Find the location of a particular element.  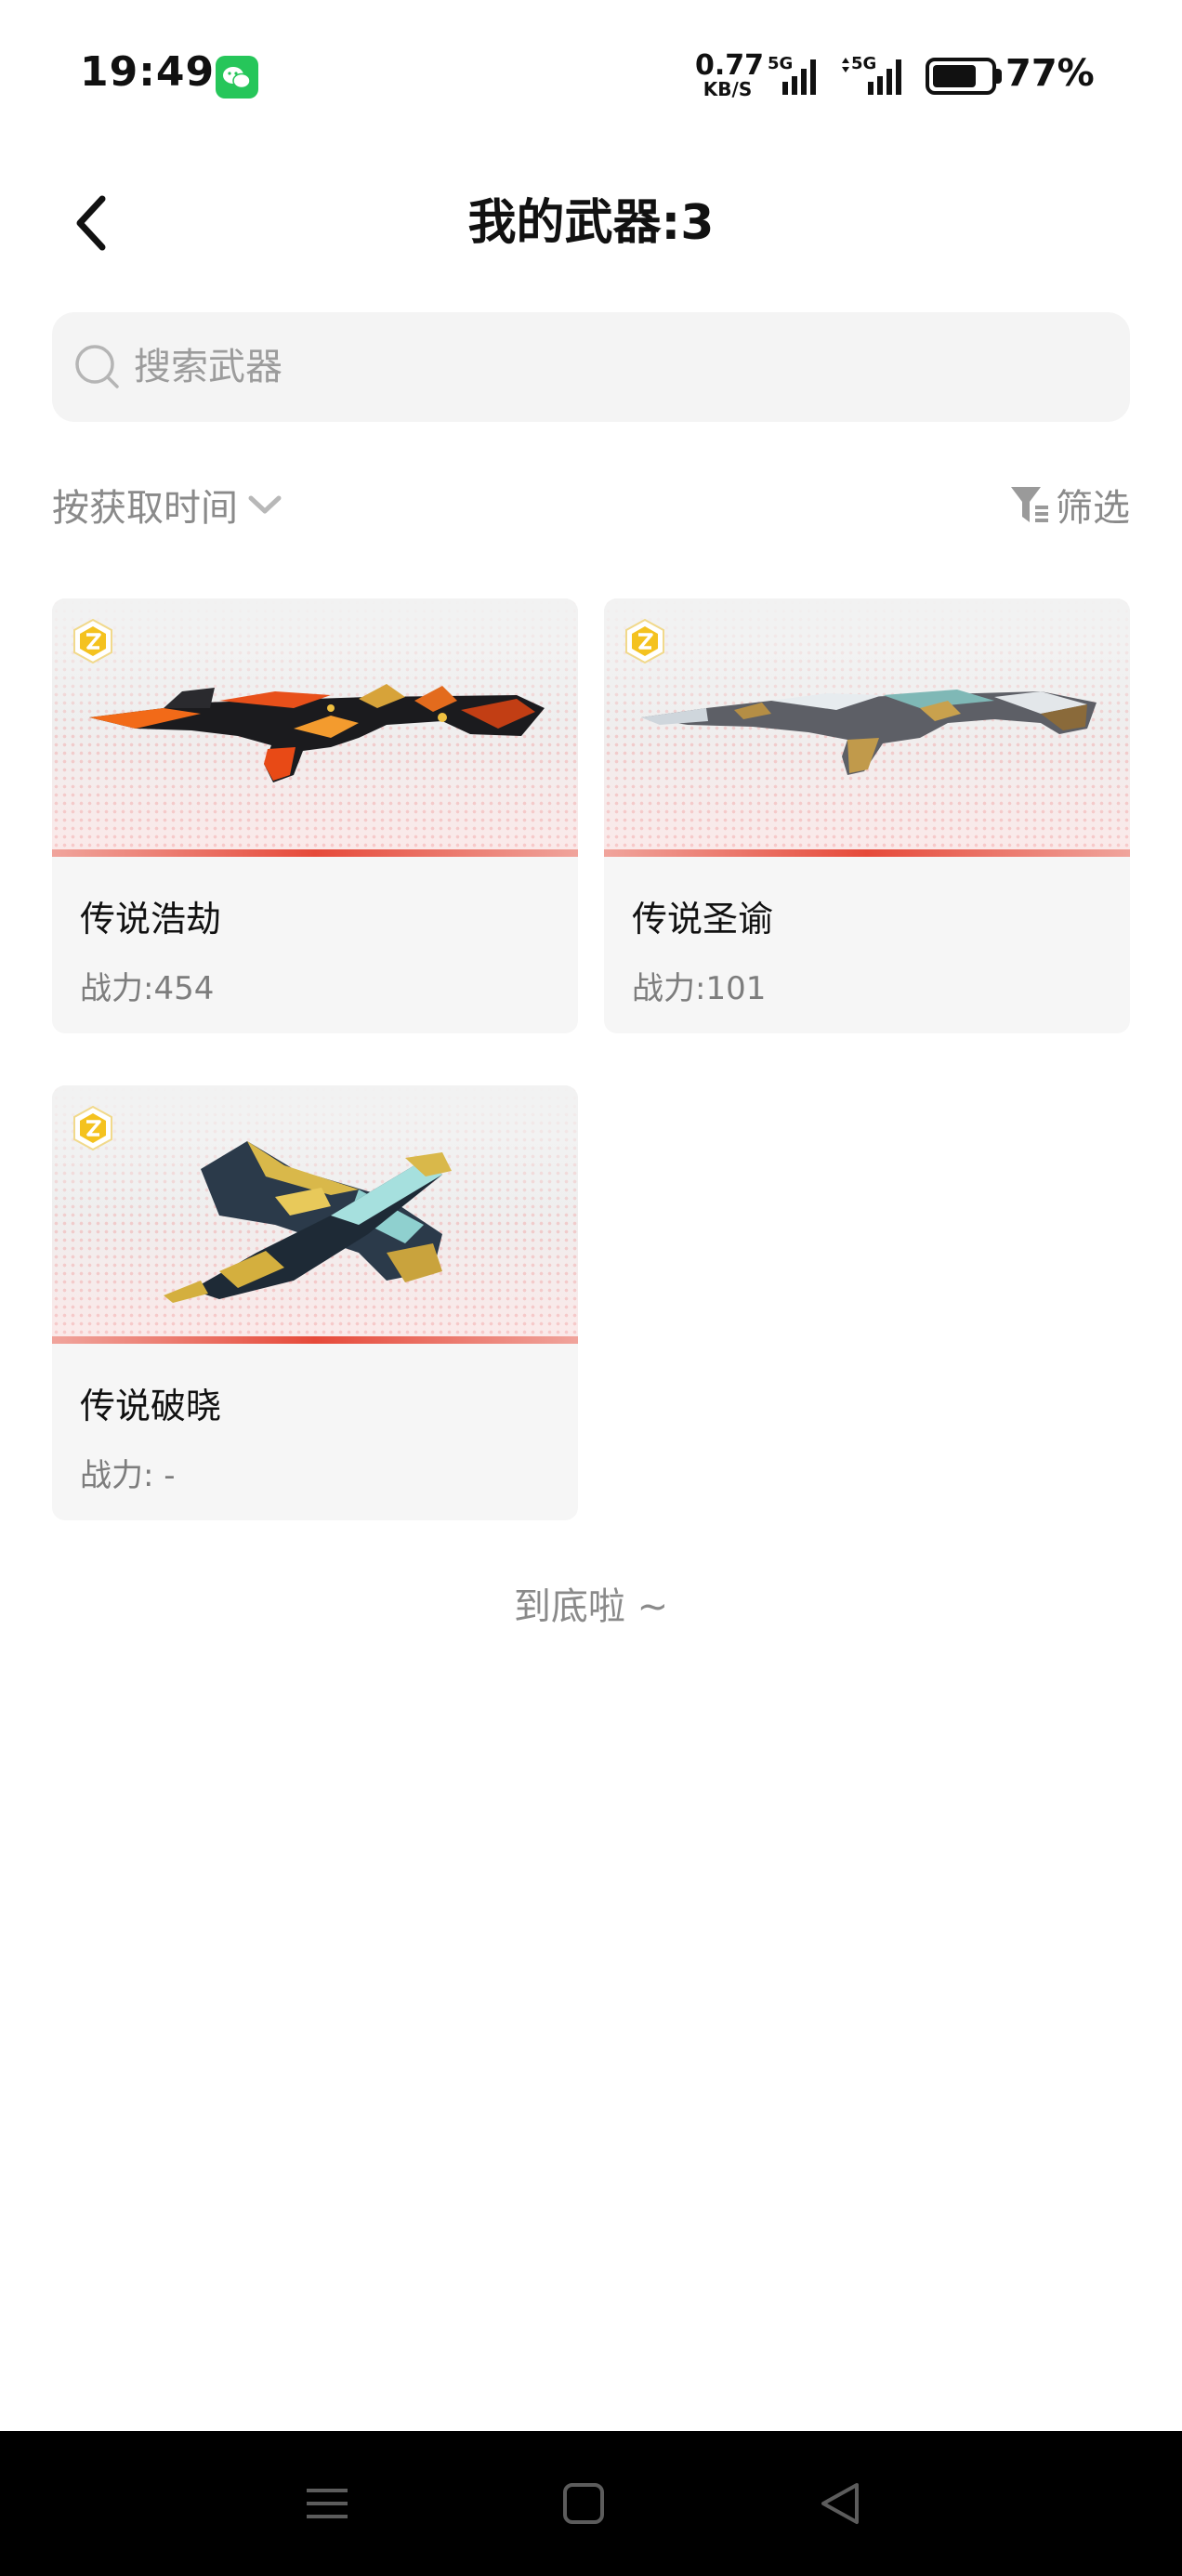

rifle-shengyu-image is located at coordinates (869, 732).